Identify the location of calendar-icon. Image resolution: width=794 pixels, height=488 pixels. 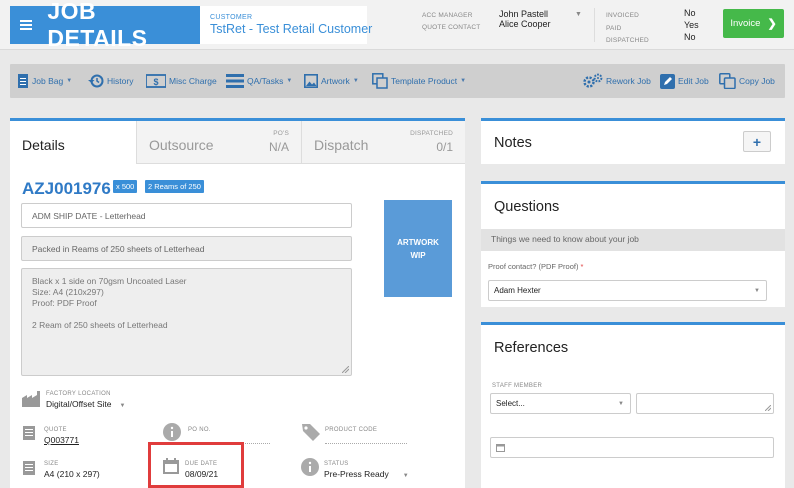
(500, 448).